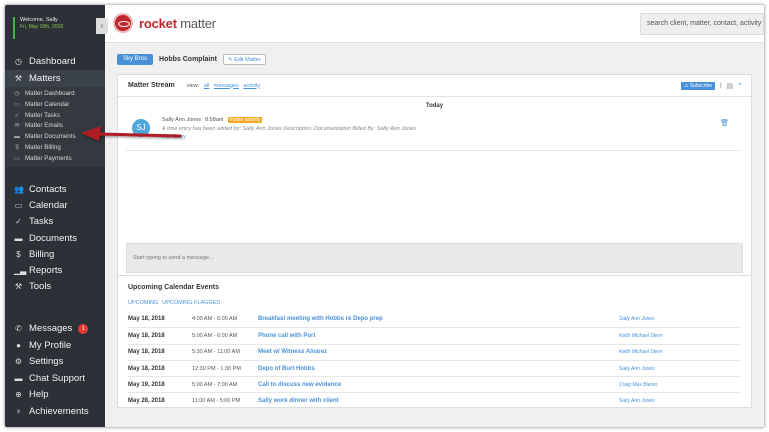 This screenshot has width=769, height=432. I want to click on events-tabs: UPCOMING UPCOMING FLAGGED, so click(174, 303).